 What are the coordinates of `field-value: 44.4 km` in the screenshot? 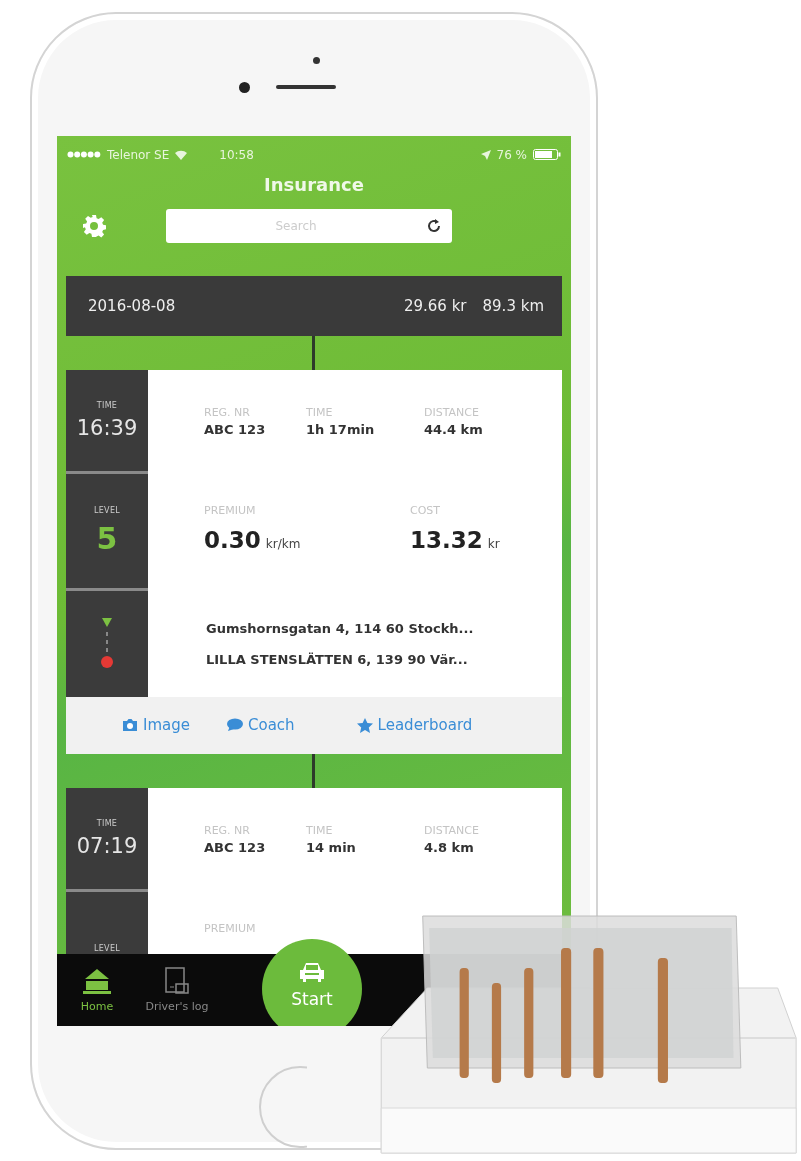 It's located at (453, 429).